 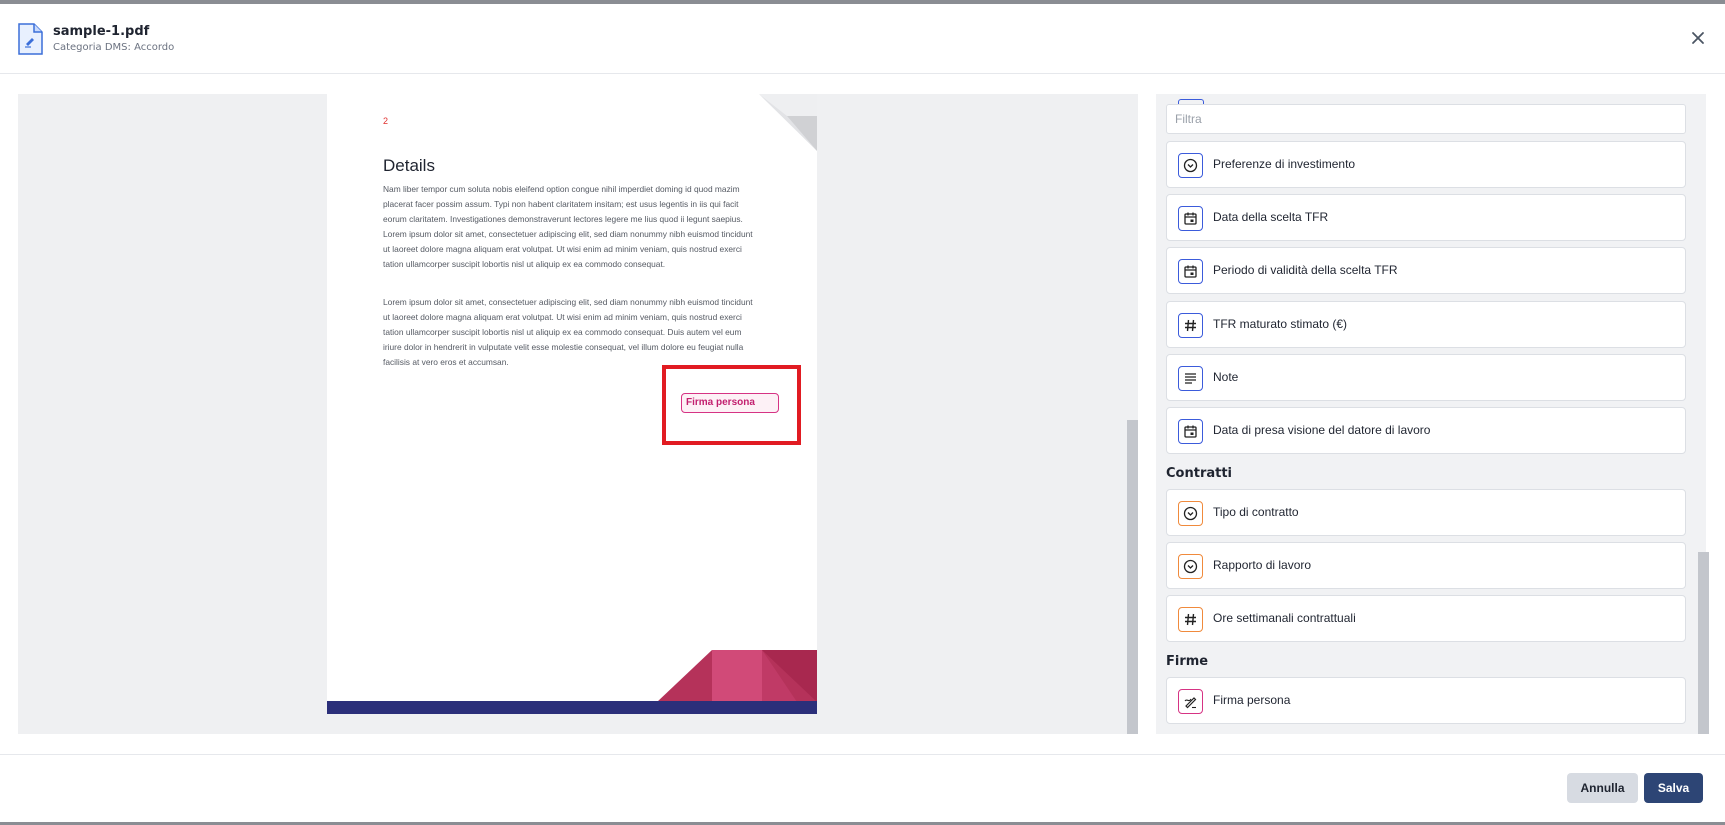 What do you see at coordinates (1426, 164) in the screenshot?
I see `field-item: Preferenze di investimento` at bounding box center [1426, 164].